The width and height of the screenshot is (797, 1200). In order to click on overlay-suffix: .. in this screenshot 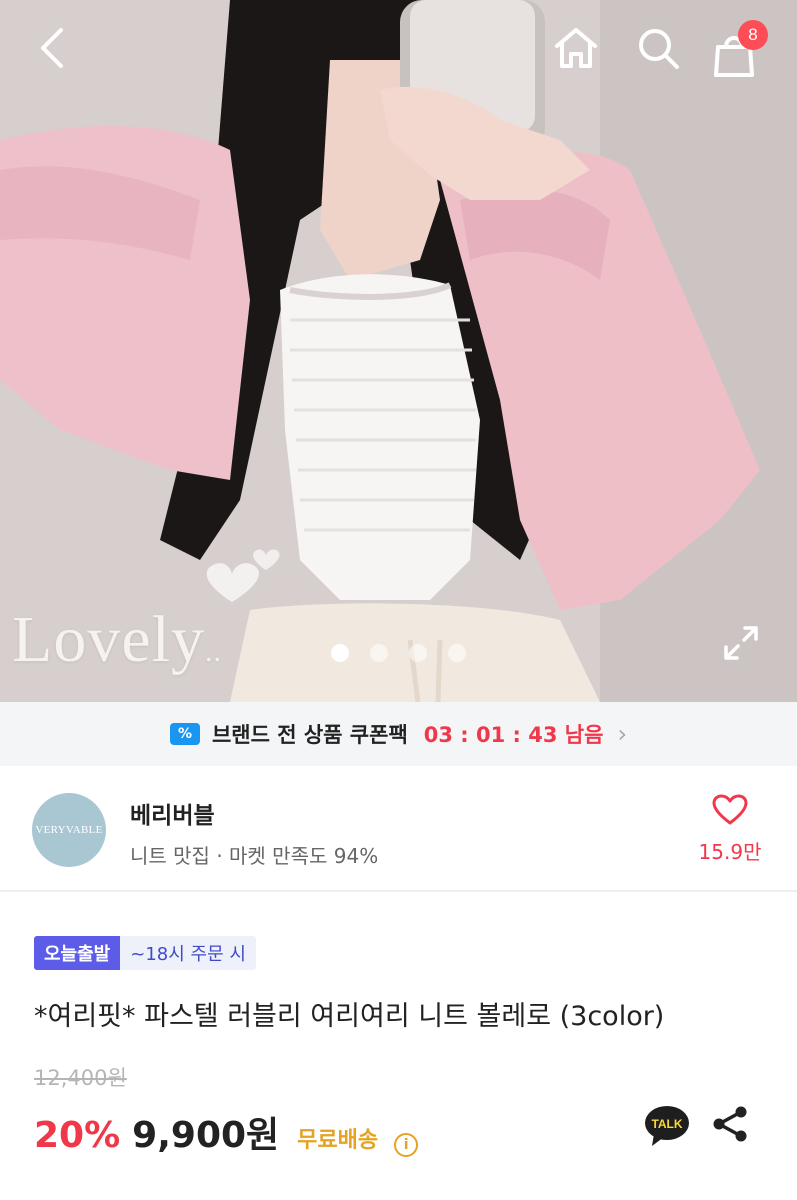, I will do `click(213, 651)`.